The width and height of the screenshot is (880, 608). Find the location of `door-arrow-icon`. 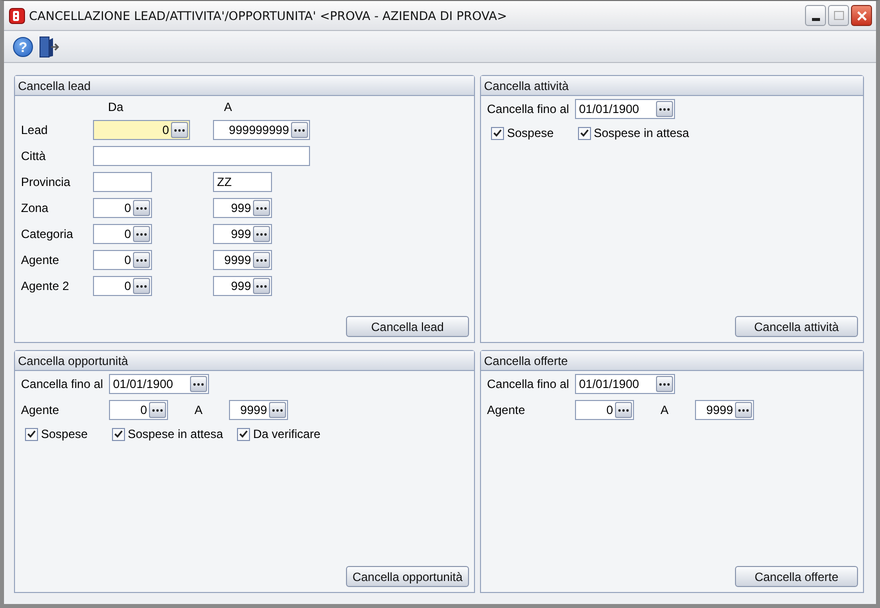

door-arrow-icon is located at coordinates (49, 47).